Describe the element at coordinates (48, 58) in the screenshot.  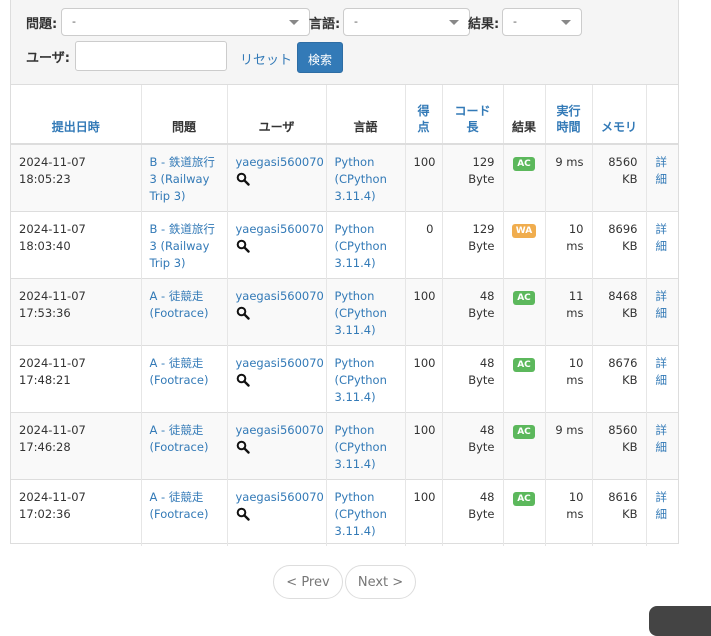
I see `user-filter-label: ユーザ:` at that location.